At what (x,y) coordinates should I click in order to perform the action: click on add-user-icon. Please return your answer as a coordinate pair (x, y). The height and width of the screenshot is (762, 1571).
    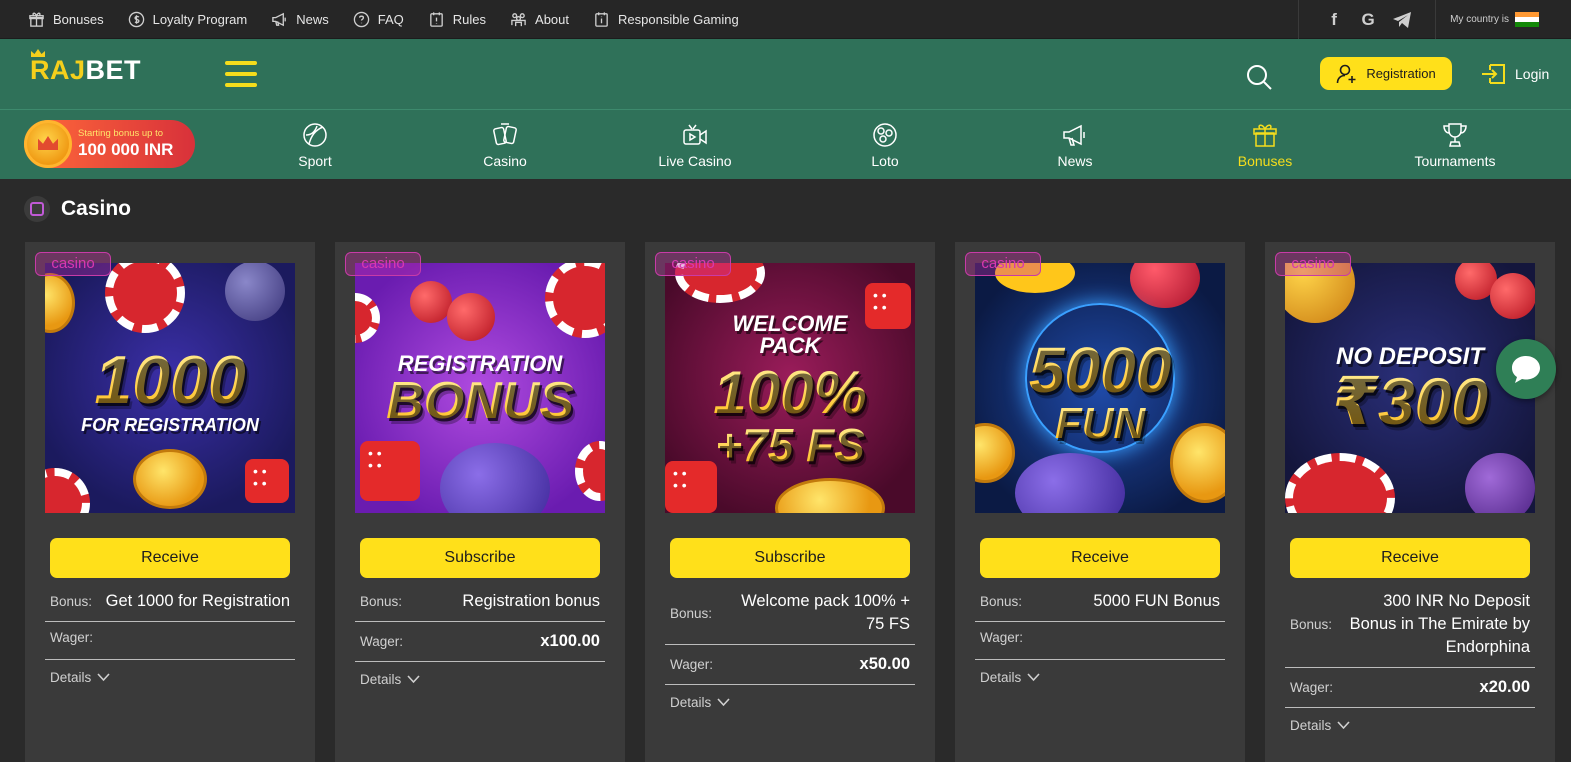
    Looking at the image, I should click on (1346, 73).